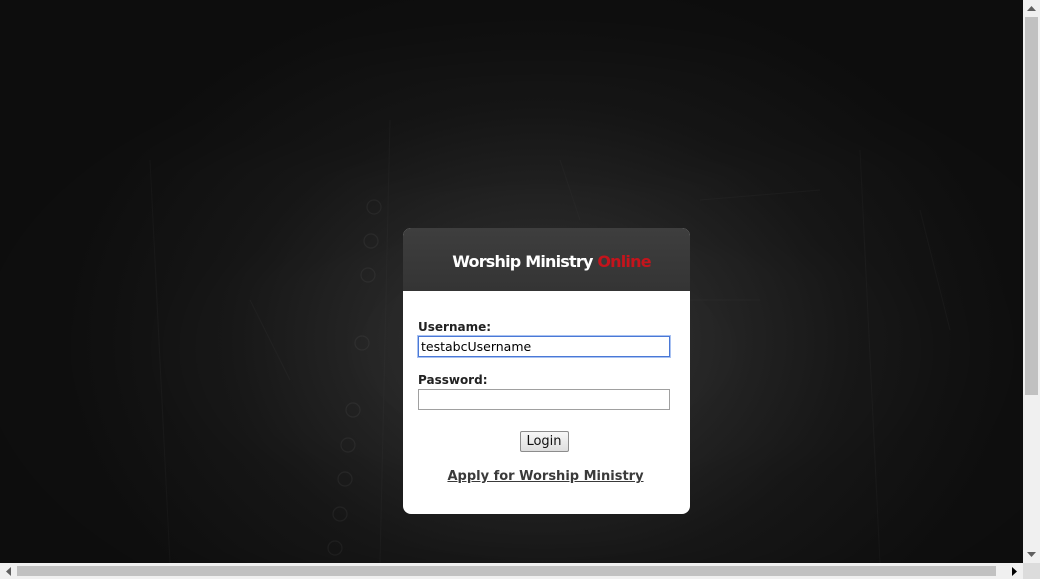 This screenshot has width=1040, height=579. What do you see at coordinates (455, 327) in the screenshot?
I see `username-label: Username:` at bounding box center [455, 327].